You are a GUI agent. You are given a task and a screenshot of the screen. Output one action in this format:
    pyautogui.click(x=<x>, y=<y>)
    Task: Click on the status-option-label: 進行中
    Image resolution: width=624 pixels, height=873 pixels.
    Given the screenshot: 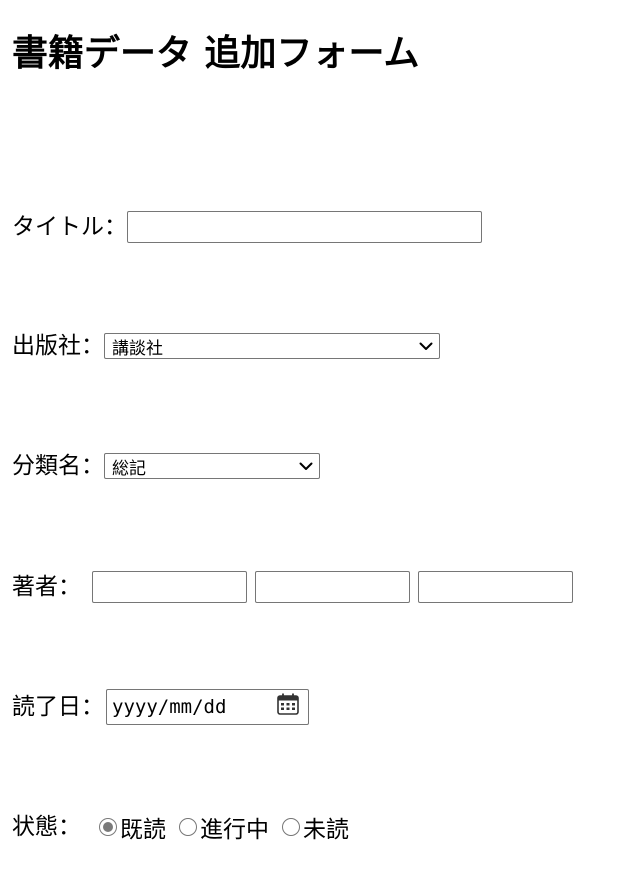 What is the action you would take?
    pyautogui.click(x=234, y=830)
    